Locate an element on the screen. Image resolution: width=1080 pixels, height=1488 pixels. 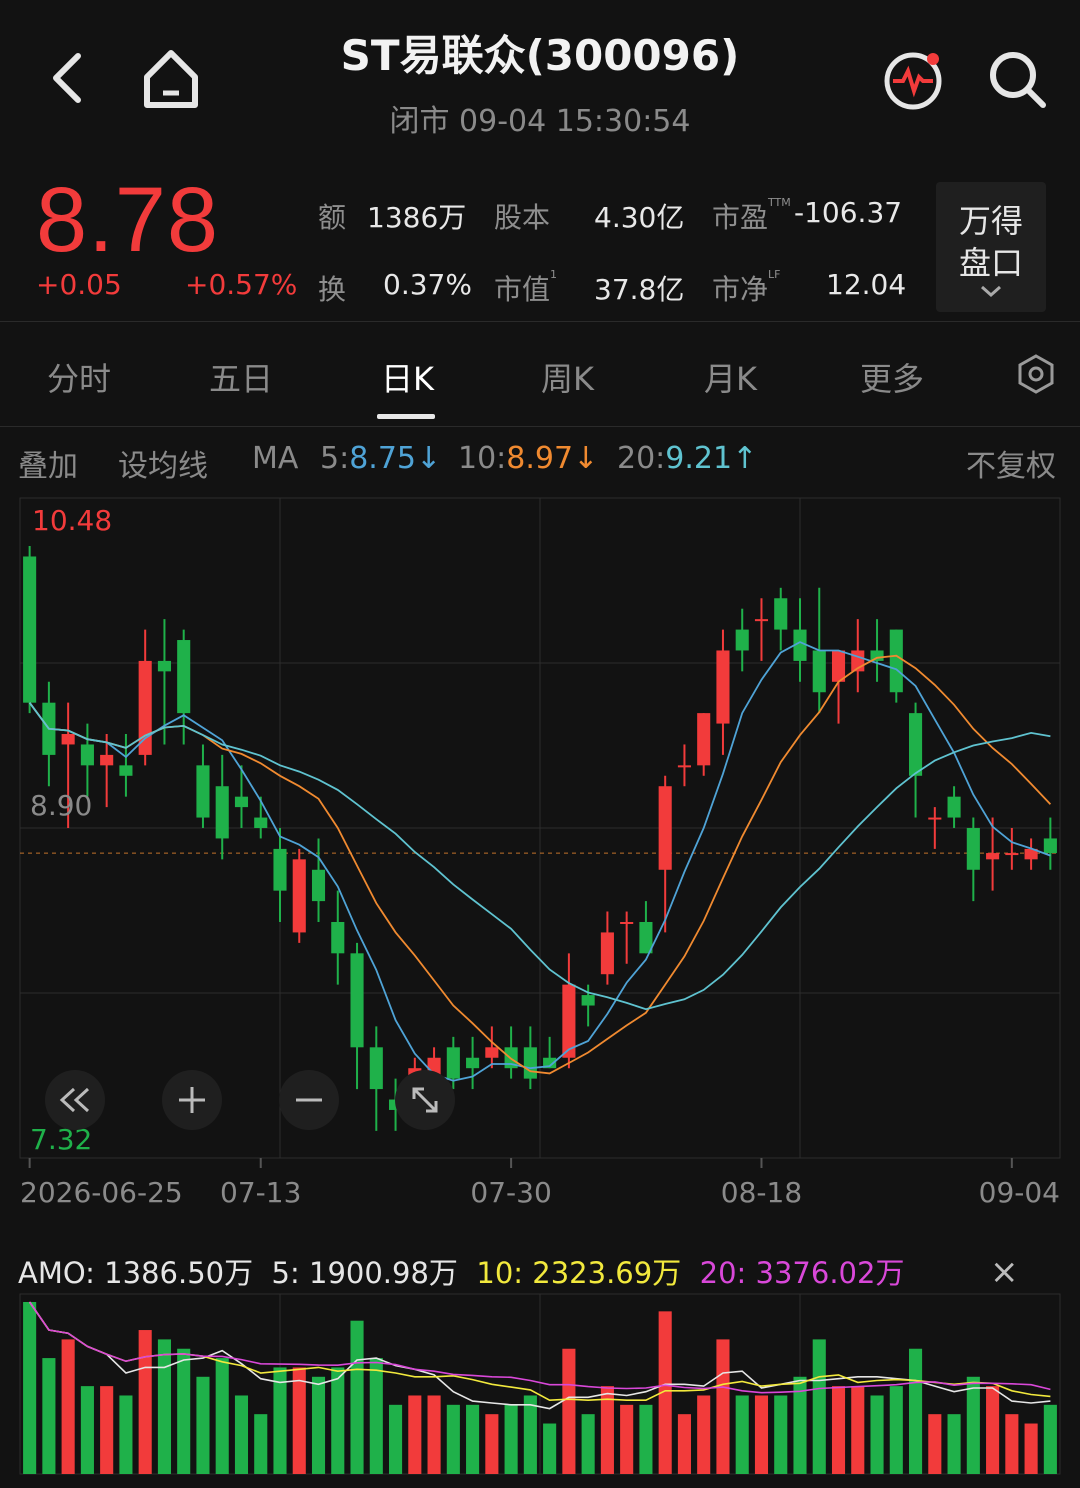
divider is located at coordinates (540, 426).